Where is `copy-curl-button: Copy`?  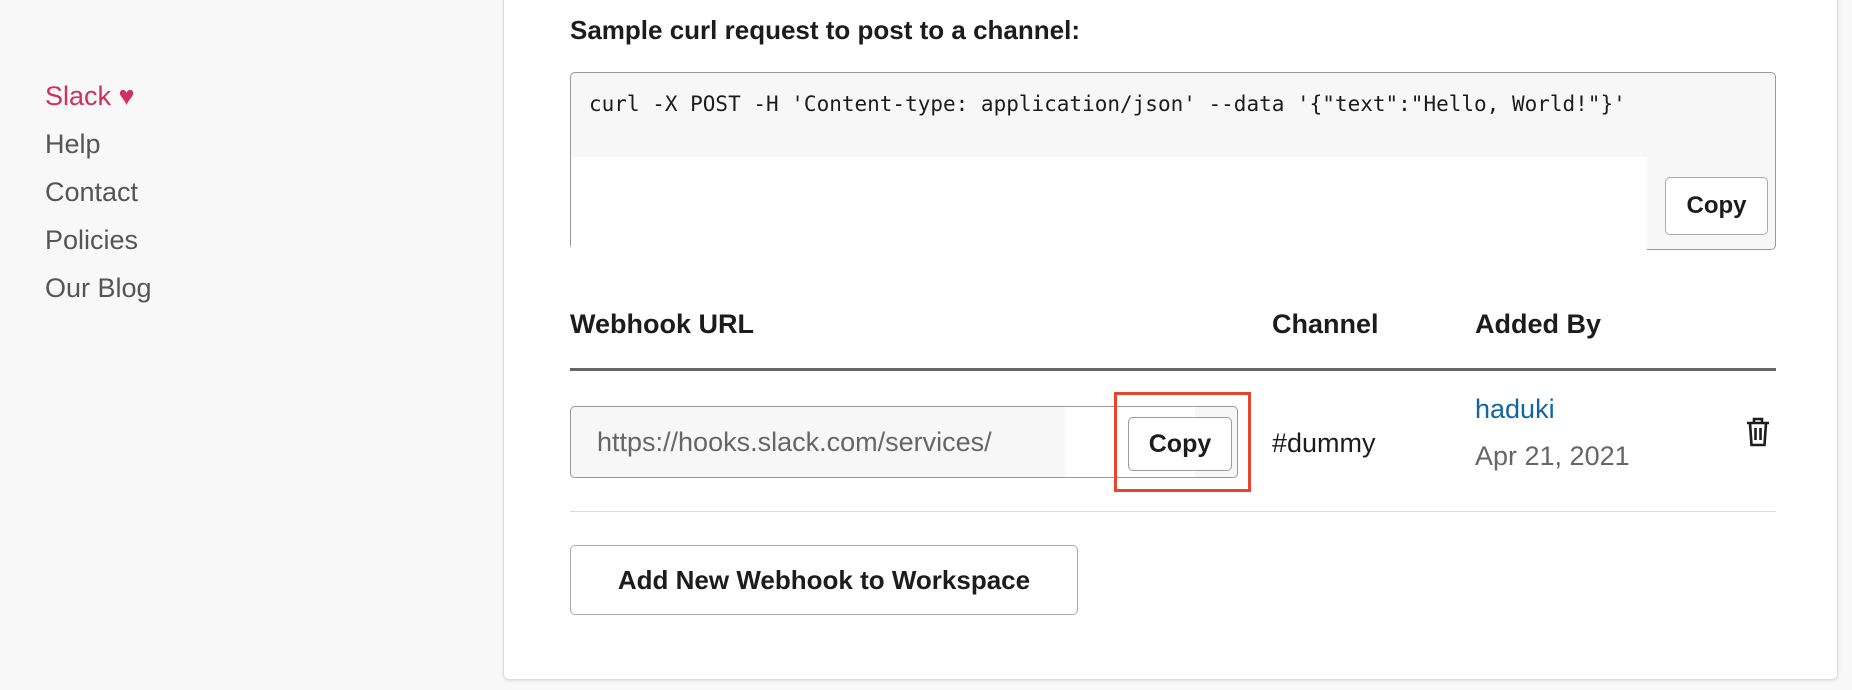 copy-curl-button: Copy is located at coordinates (1716, 206).